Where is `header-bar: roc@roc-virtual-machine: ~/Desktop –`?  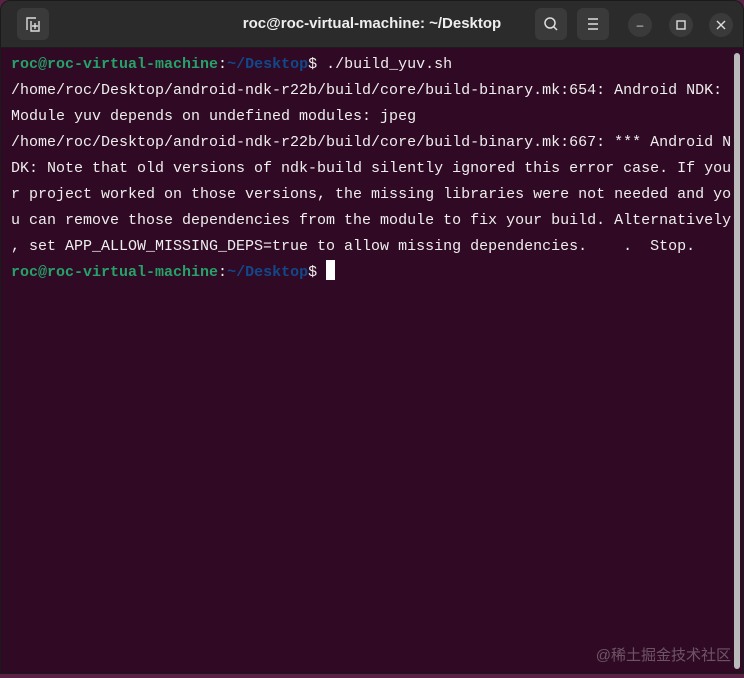
header-bar: roc@roc-virtual-machine: ~/Desktop – is located at coordinates (372, 24).